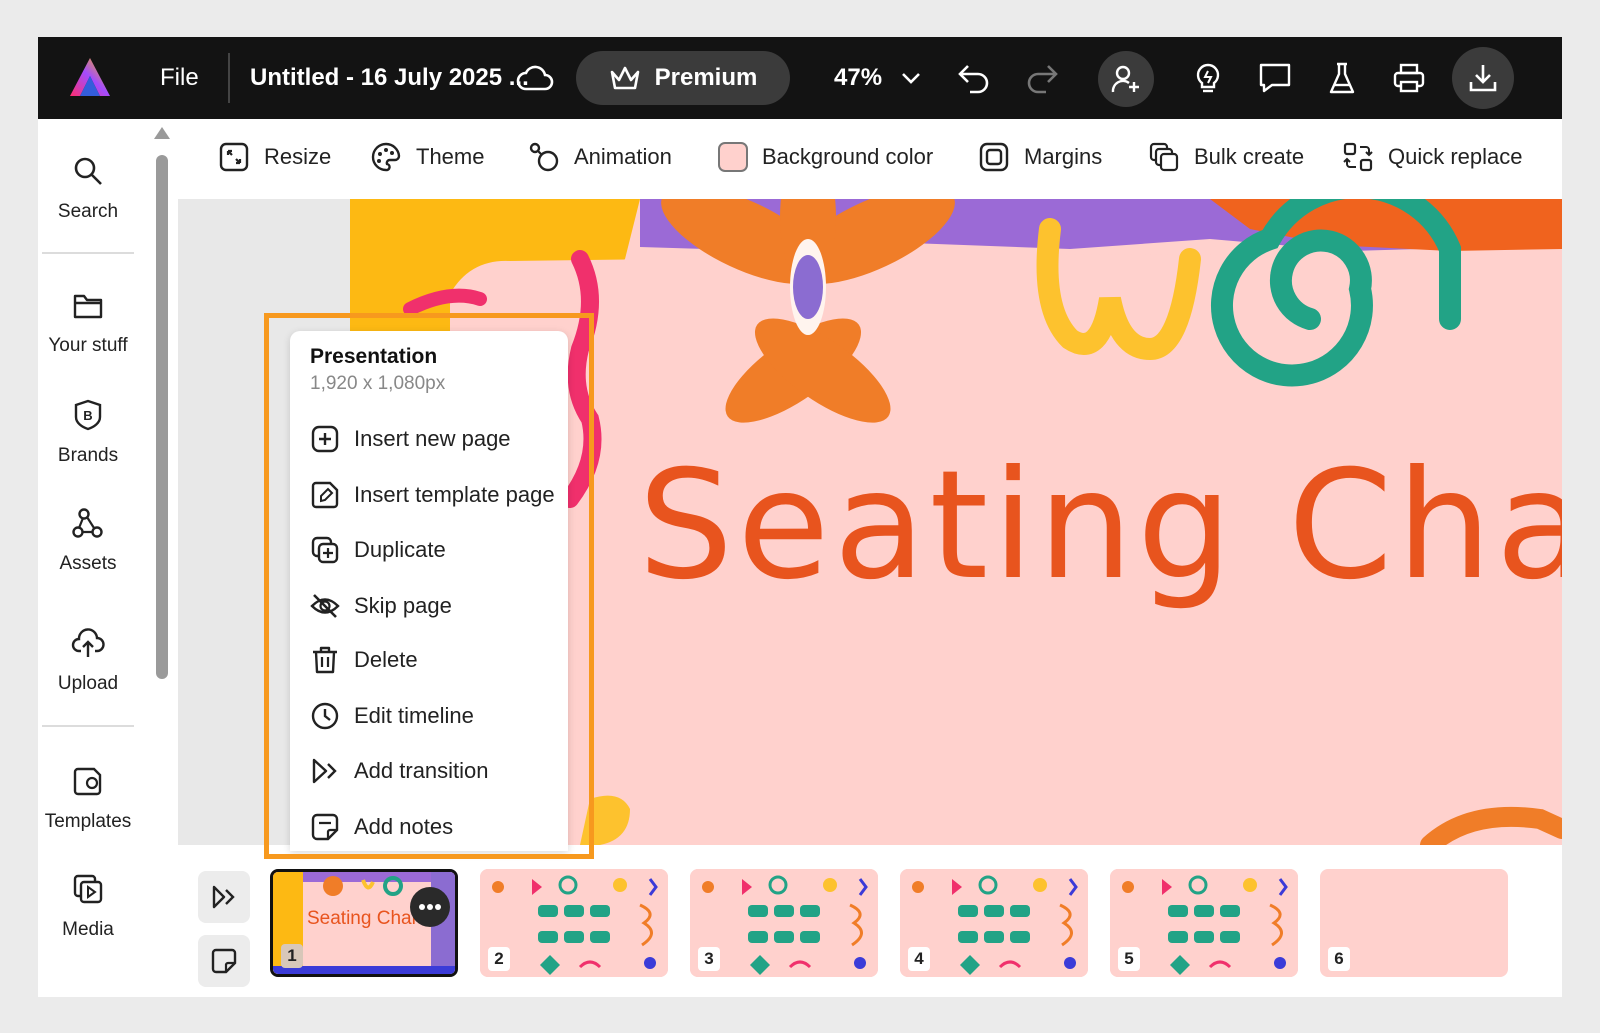 This screenshot has height=1033, width=1600. Describe the element at coordinates (848, 156) in the screenshot. I see `background-color-label: Background color` at that location.